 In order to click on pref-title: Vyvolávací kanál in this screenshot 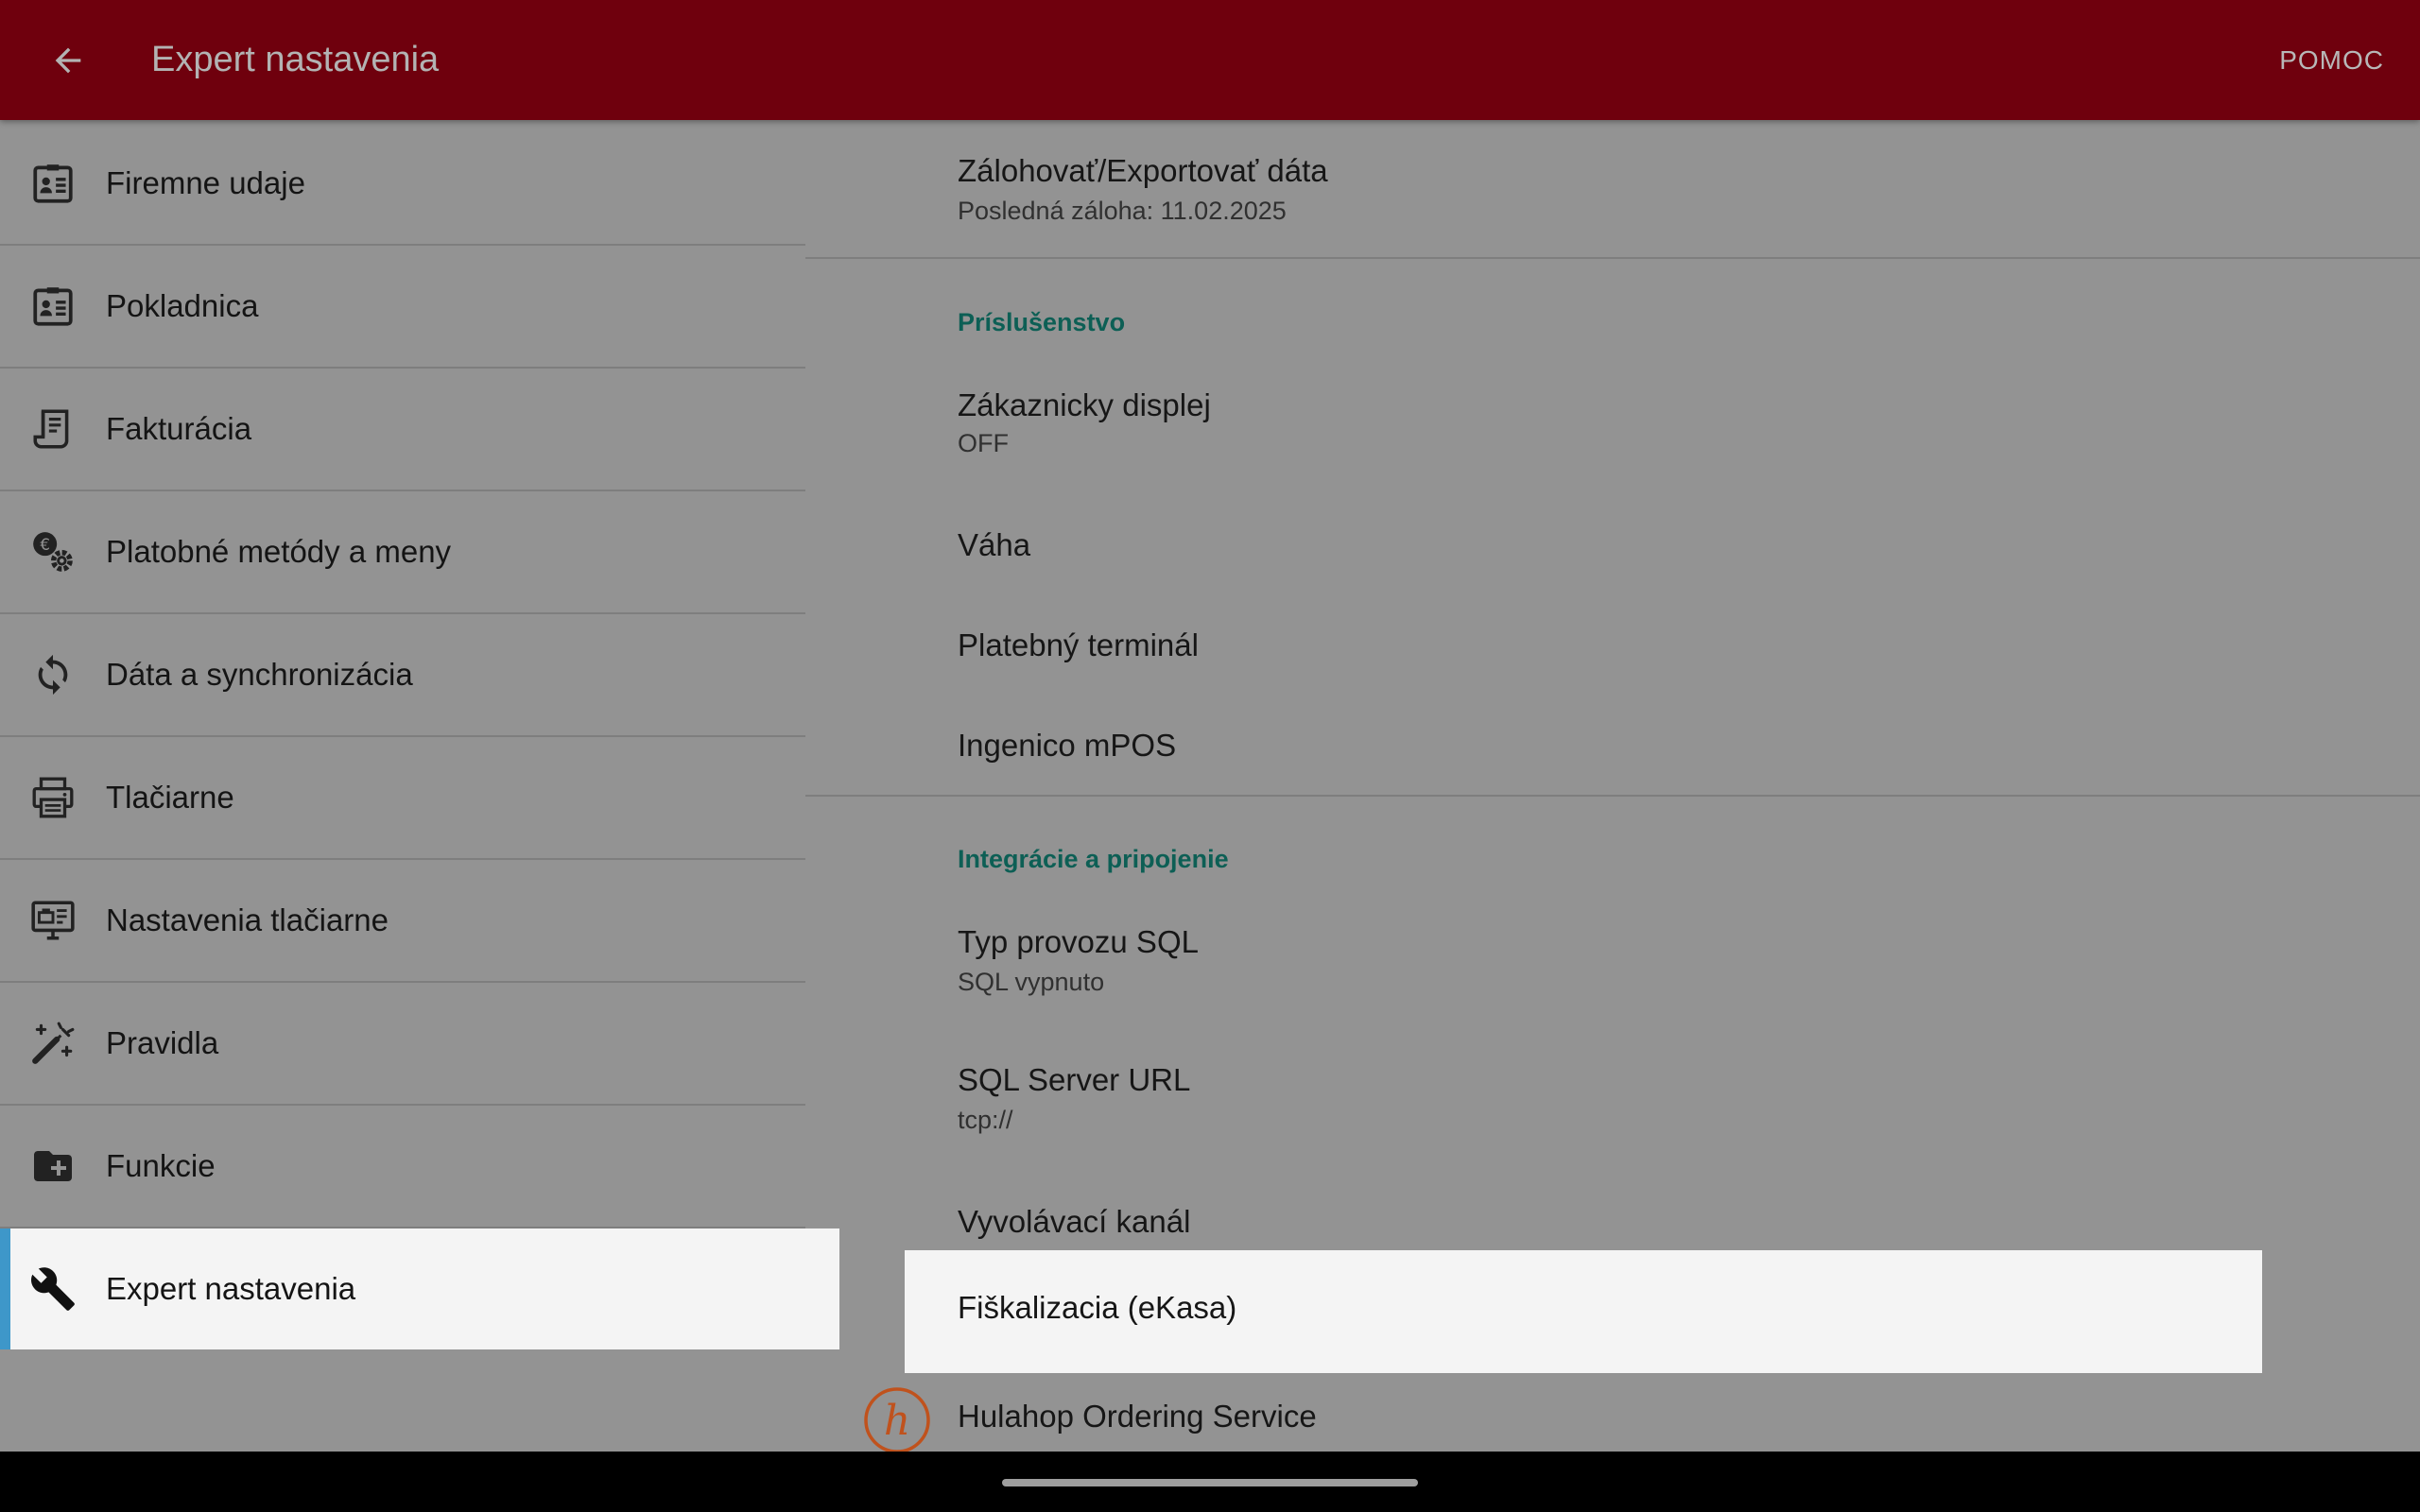, I will do `click(1075, 1221)`.